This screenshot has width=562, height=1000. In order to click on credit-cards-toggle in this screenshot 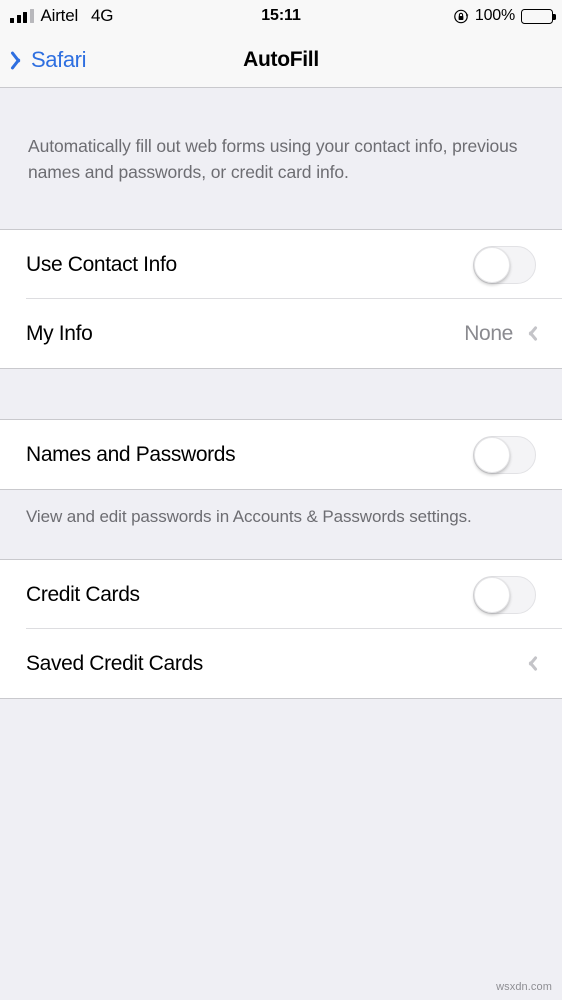, I will do `click(504, 594)`.